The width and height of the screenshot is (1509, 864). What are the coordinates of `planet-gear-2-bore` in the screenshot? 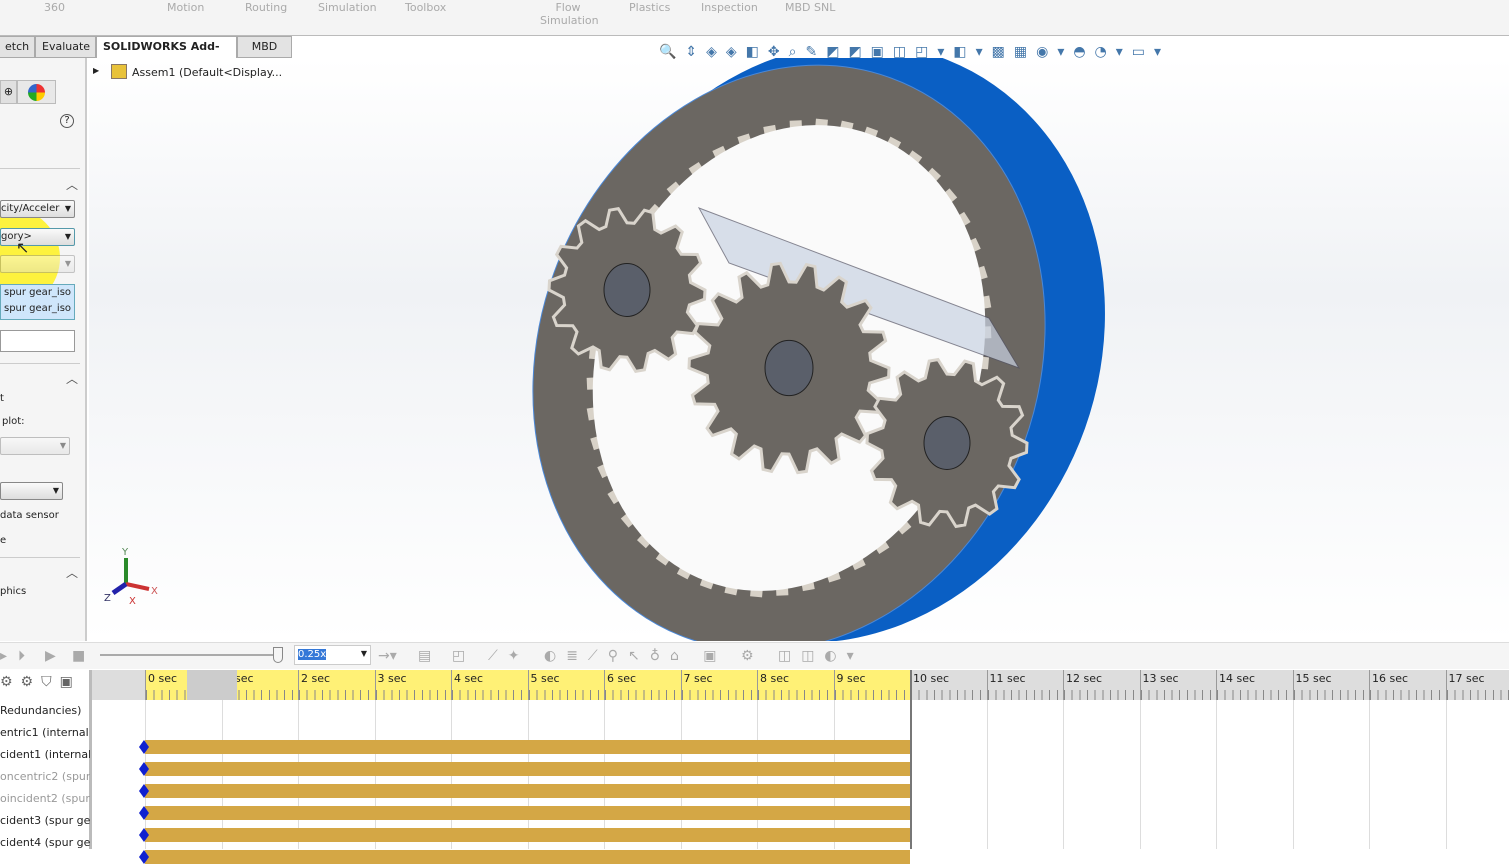 It's located at (947, 443).